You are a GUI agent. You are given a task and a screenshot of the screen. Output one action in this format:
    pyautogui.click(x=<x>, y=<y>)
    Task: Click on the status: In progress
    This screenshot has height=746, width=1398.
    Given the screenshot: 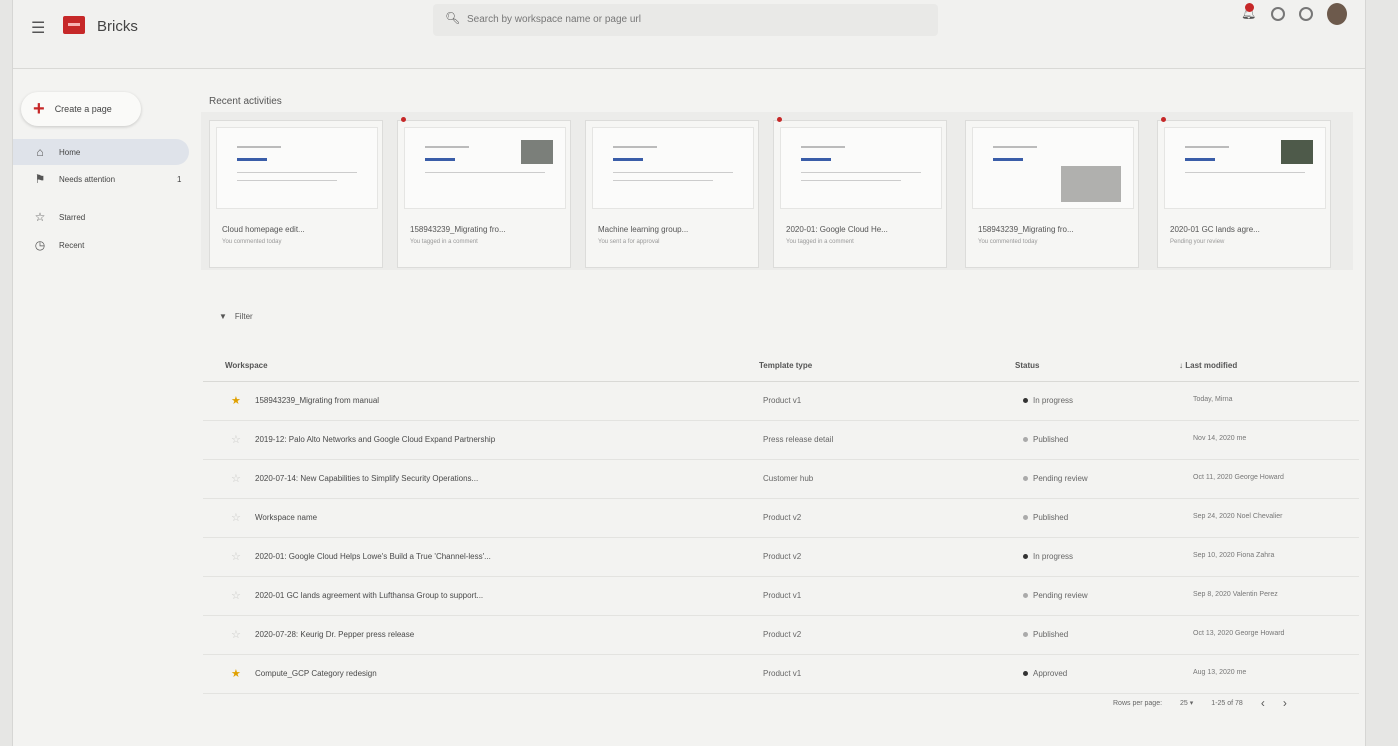 What is the action you would take?
    pyautogui.click(x=1048, y=400)
    